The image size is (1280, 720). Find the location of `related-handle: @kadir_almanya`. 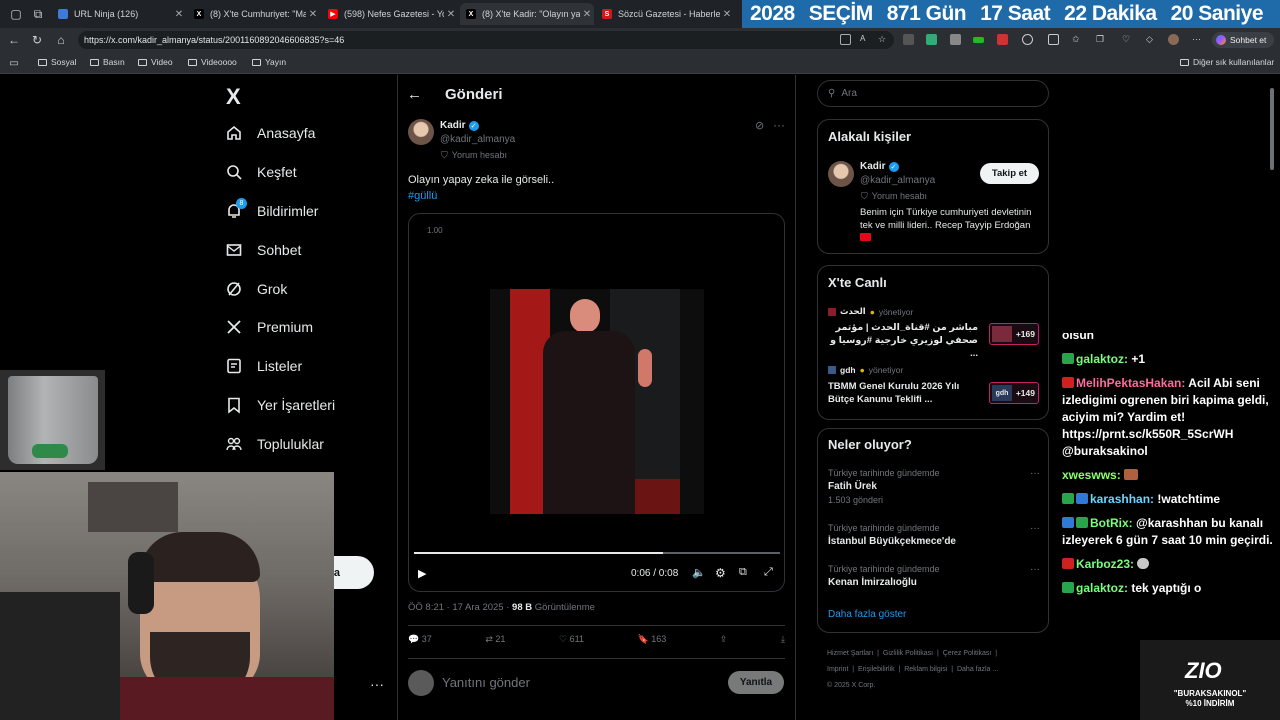

related-handle: @kadir_almanya is located at coordinates (897, 180).